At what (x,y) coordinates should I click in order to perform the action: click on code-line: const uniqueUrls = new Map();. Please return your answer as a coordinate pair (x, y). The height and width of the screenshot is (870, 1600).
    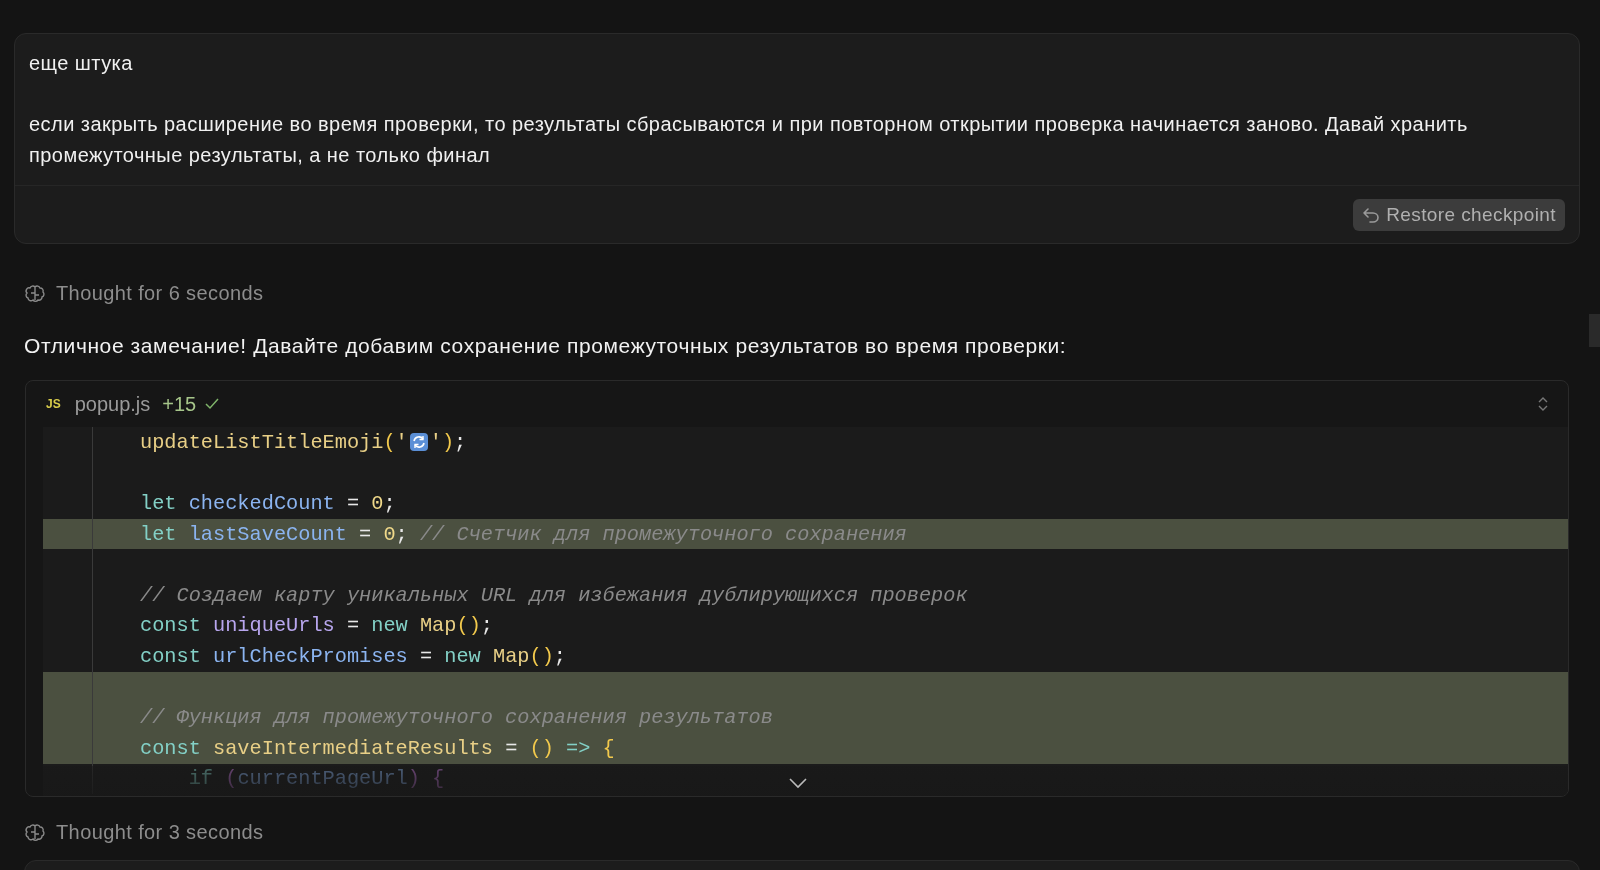
    Looking at the image, I should click on (805, 626).